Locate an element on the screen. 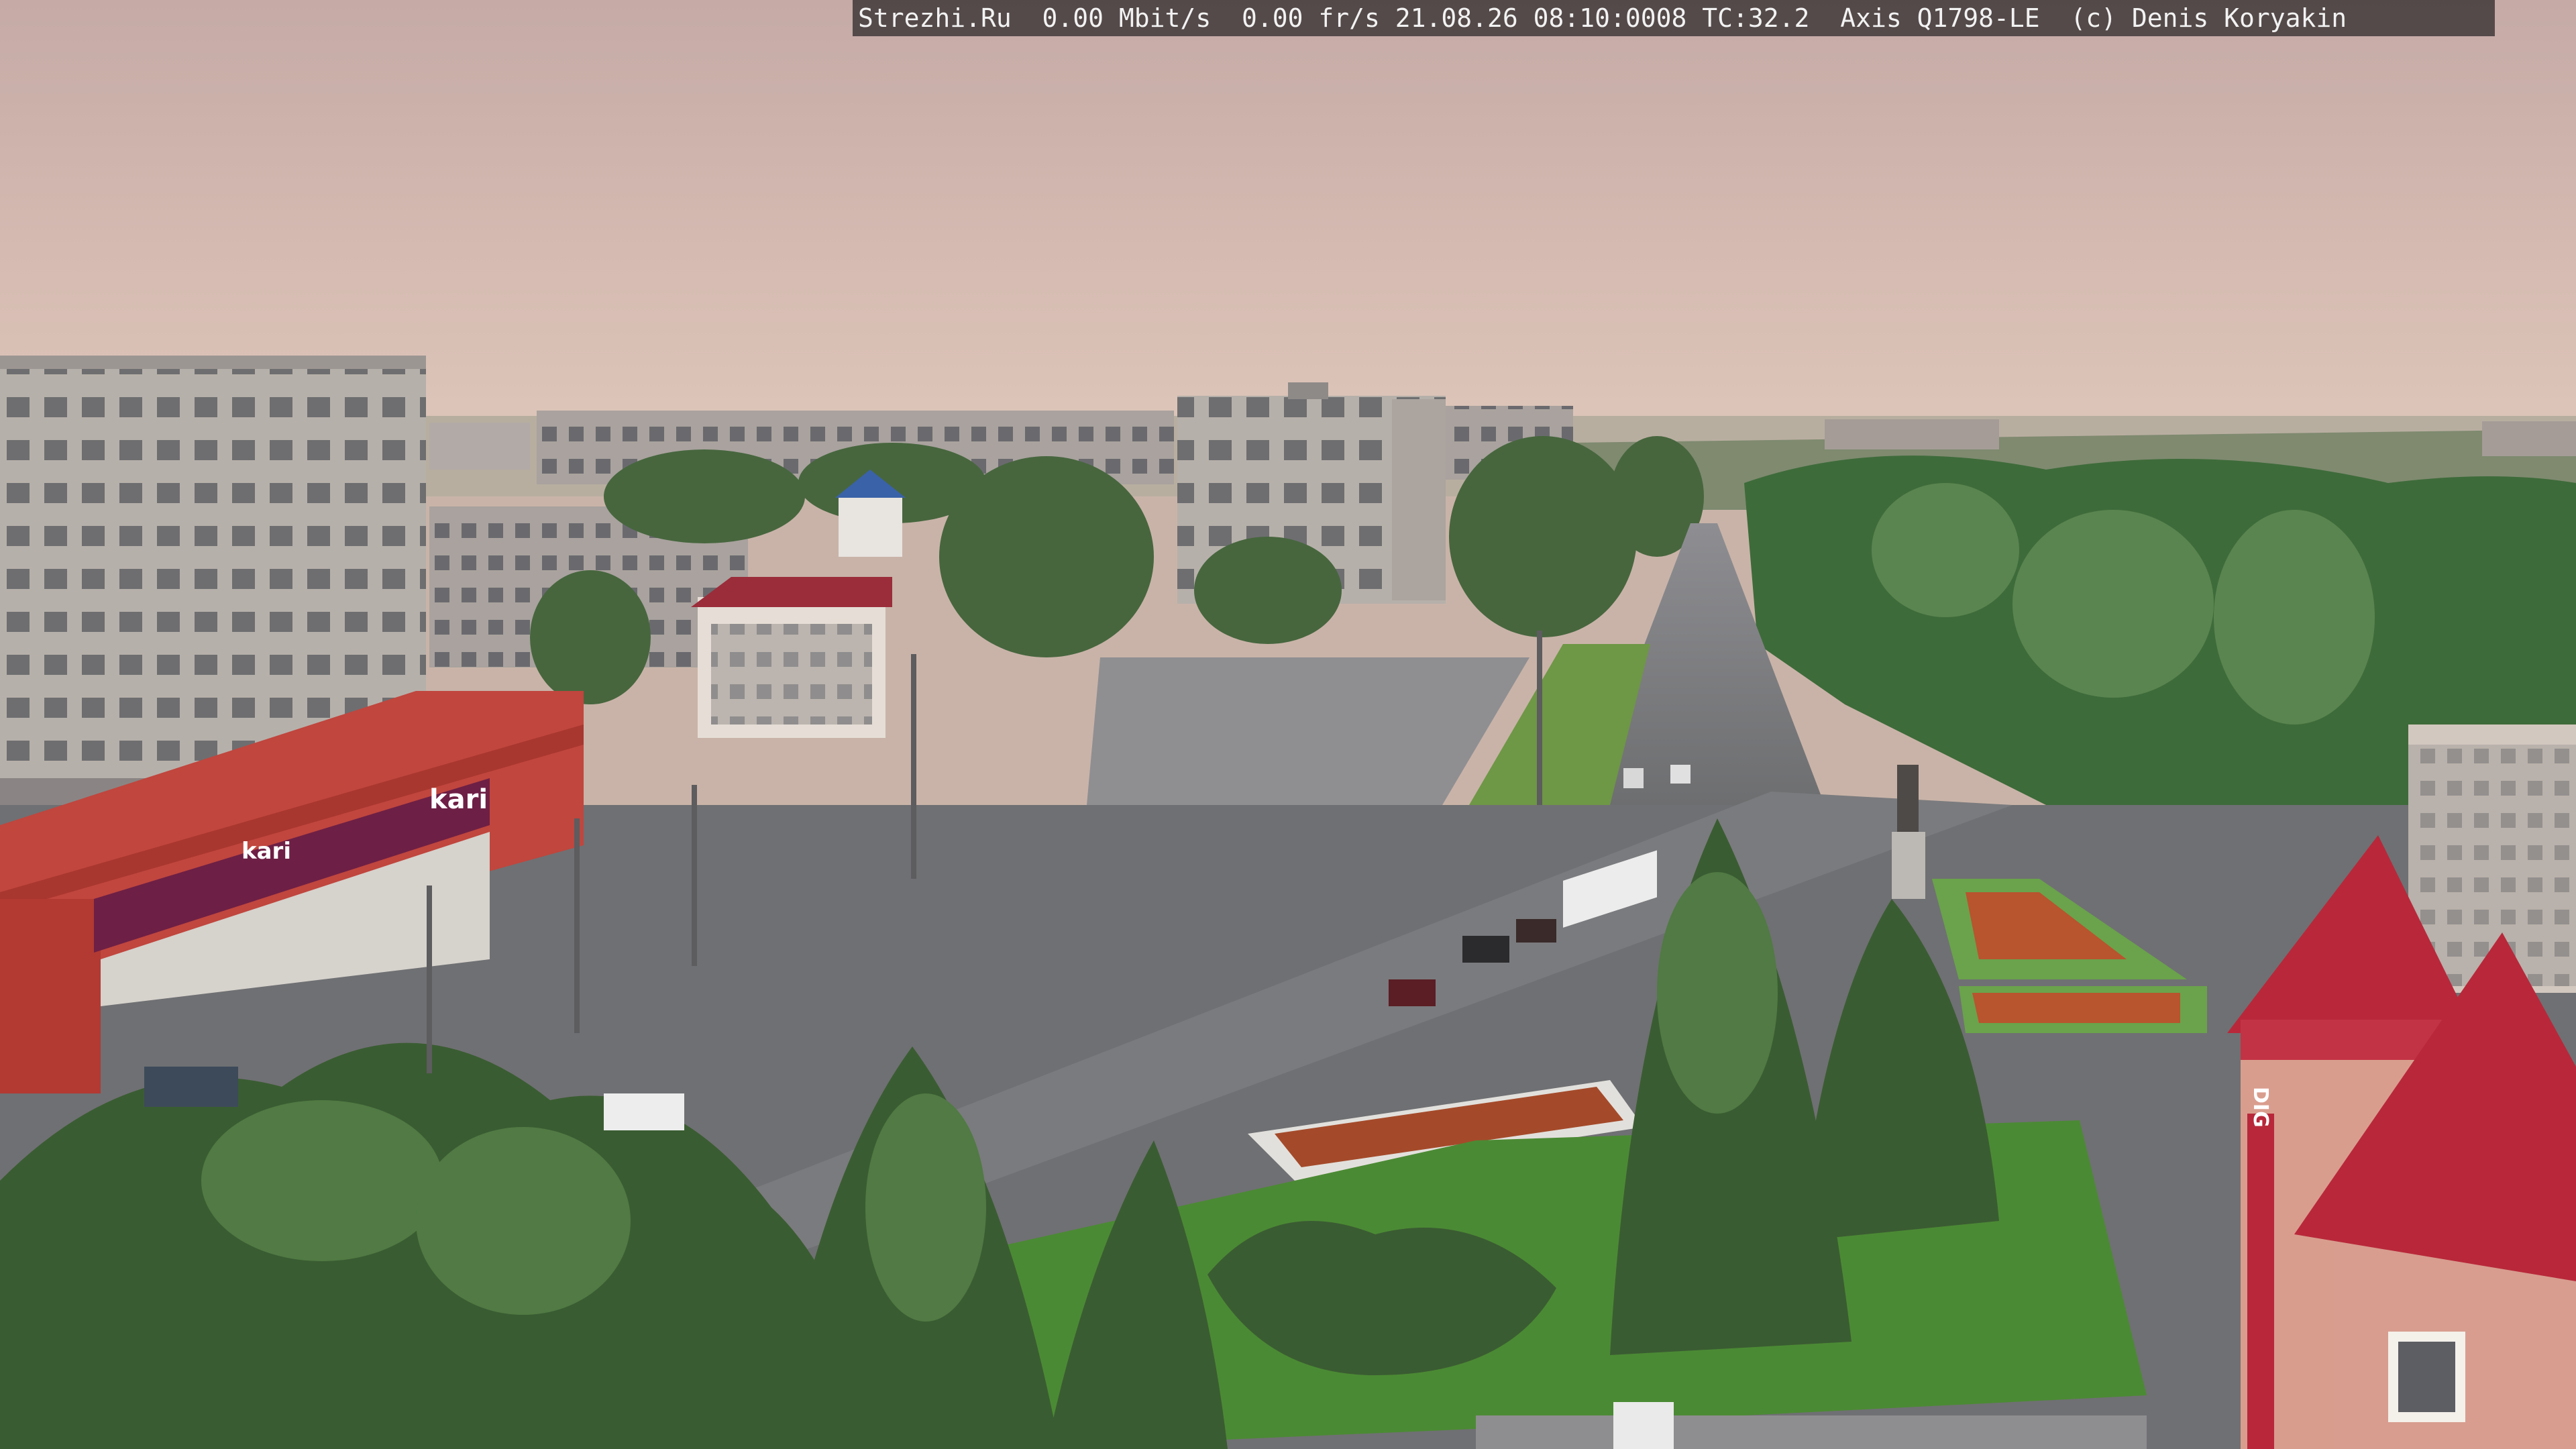 The height and width of the screenshot is (1449, 2576). red-roof-house is located at coordinates (791, 657).